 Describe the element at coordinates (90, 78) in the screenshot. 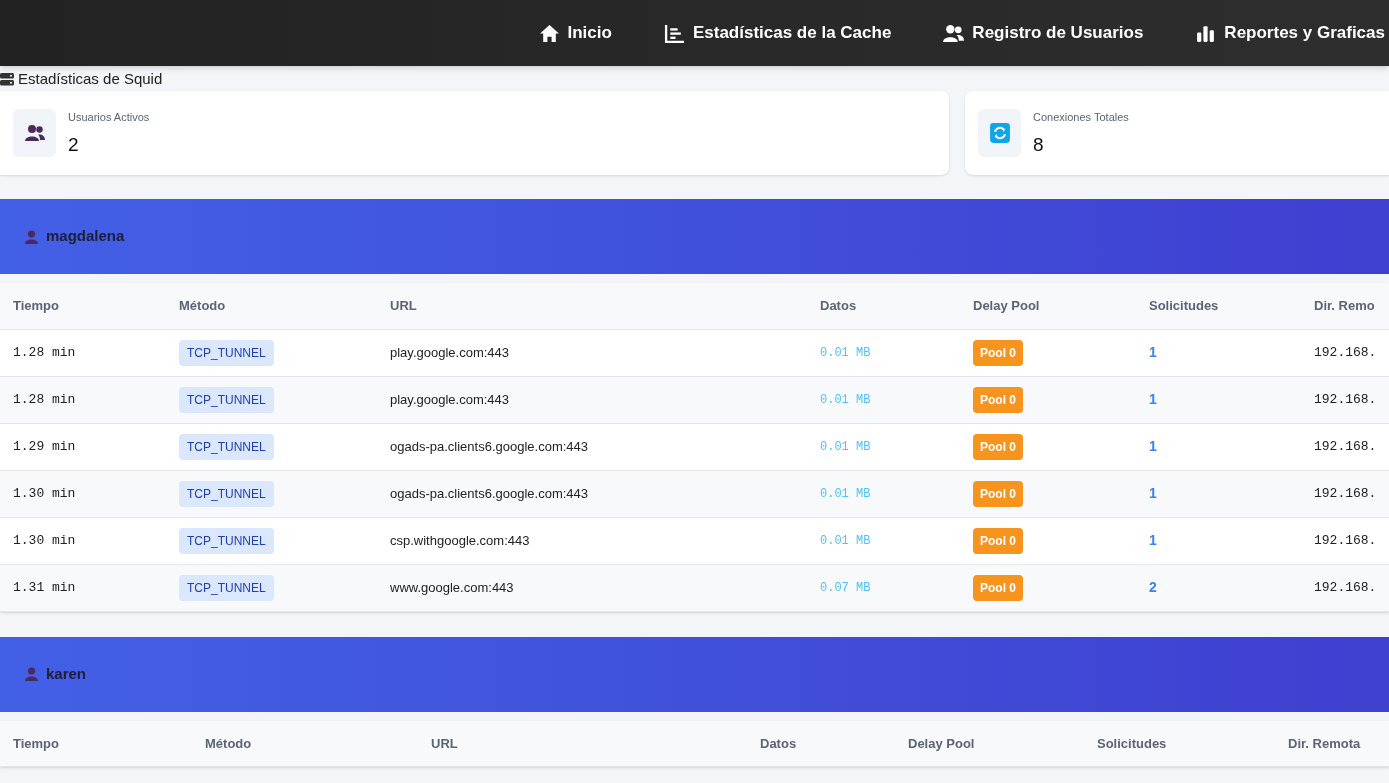

I see `page-title: Estadísticas de Squid` at that location.